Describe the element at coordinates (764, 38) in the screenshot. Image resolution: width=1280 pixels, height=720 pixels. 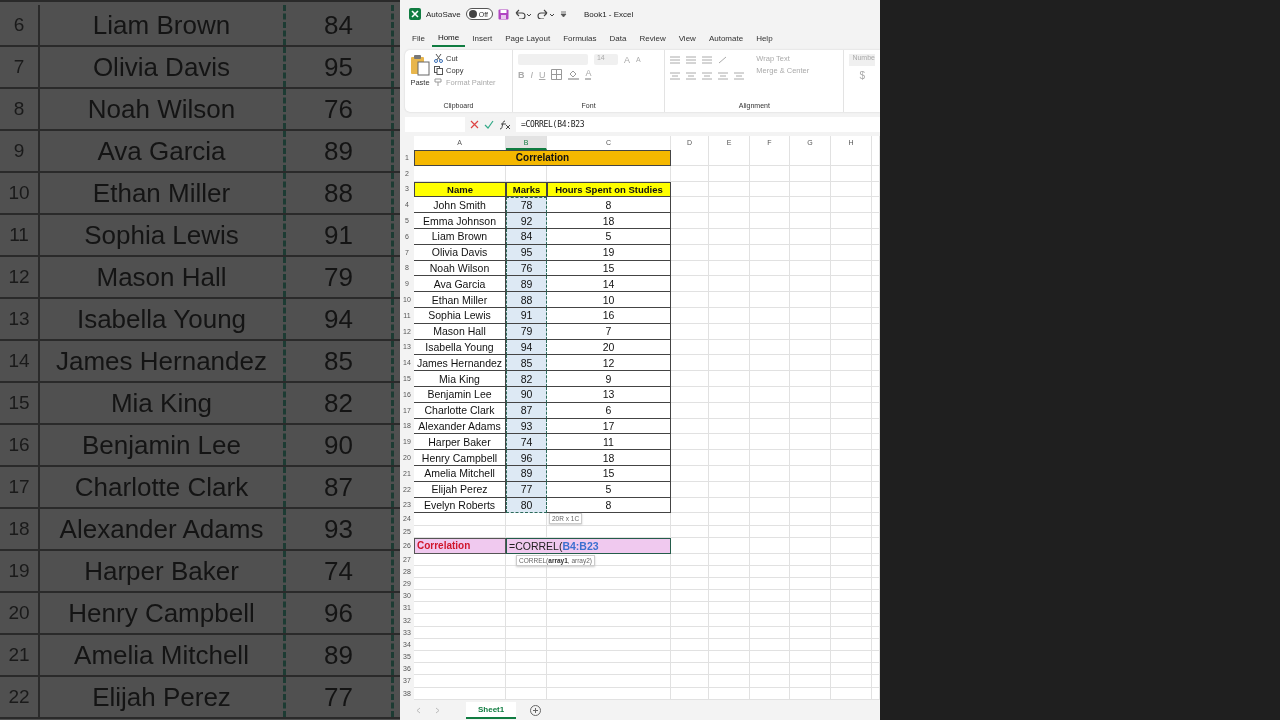
I see `ribbon-tab: Help` at that location.